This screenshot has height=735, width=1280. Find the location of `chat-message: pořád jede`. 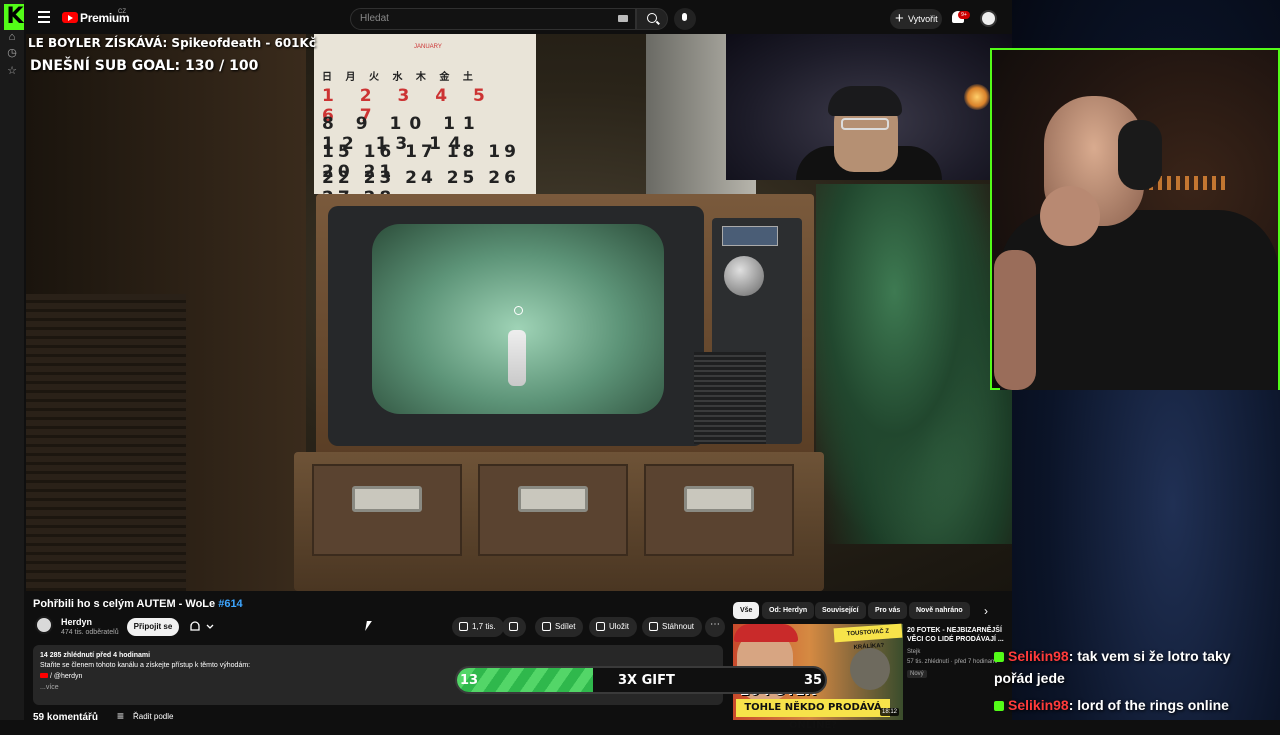

chat-message: pořád jede is located at coordinates (1029, 678).